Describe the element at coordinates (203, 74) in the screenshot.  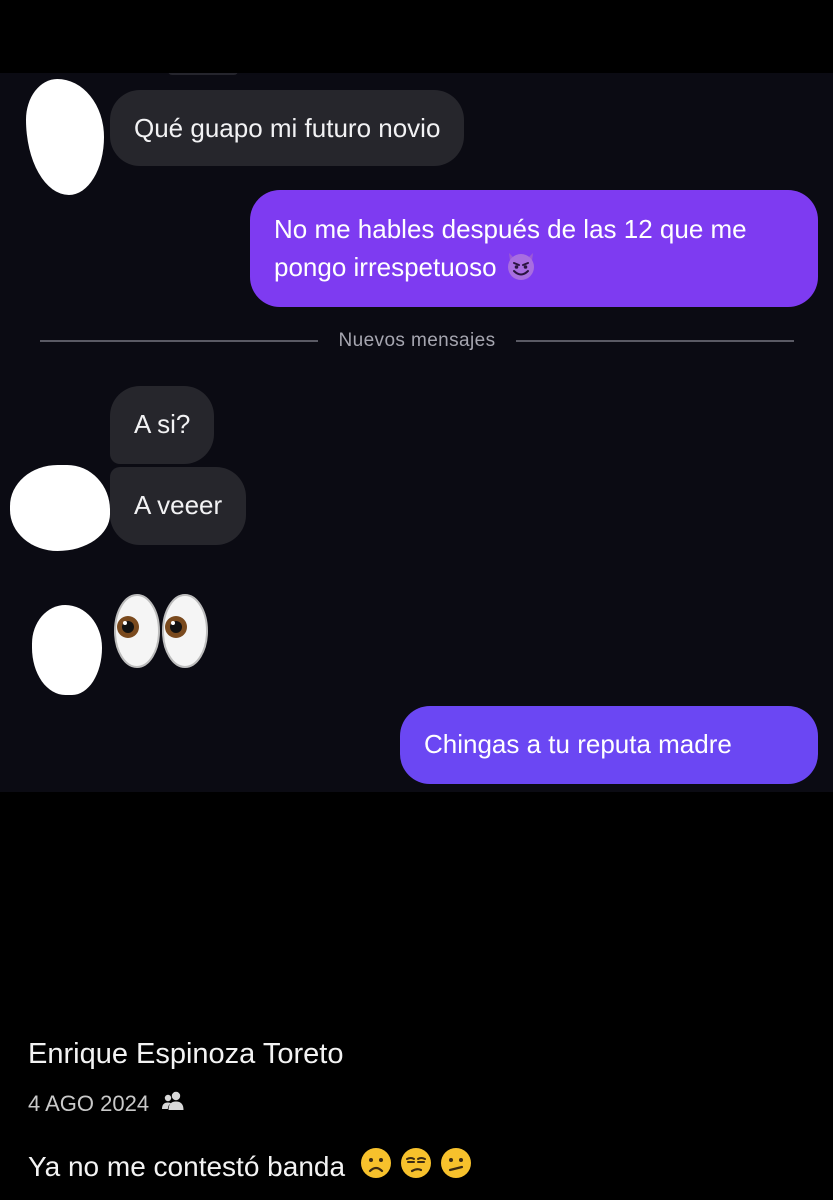
I see `cropped-text` at that location.